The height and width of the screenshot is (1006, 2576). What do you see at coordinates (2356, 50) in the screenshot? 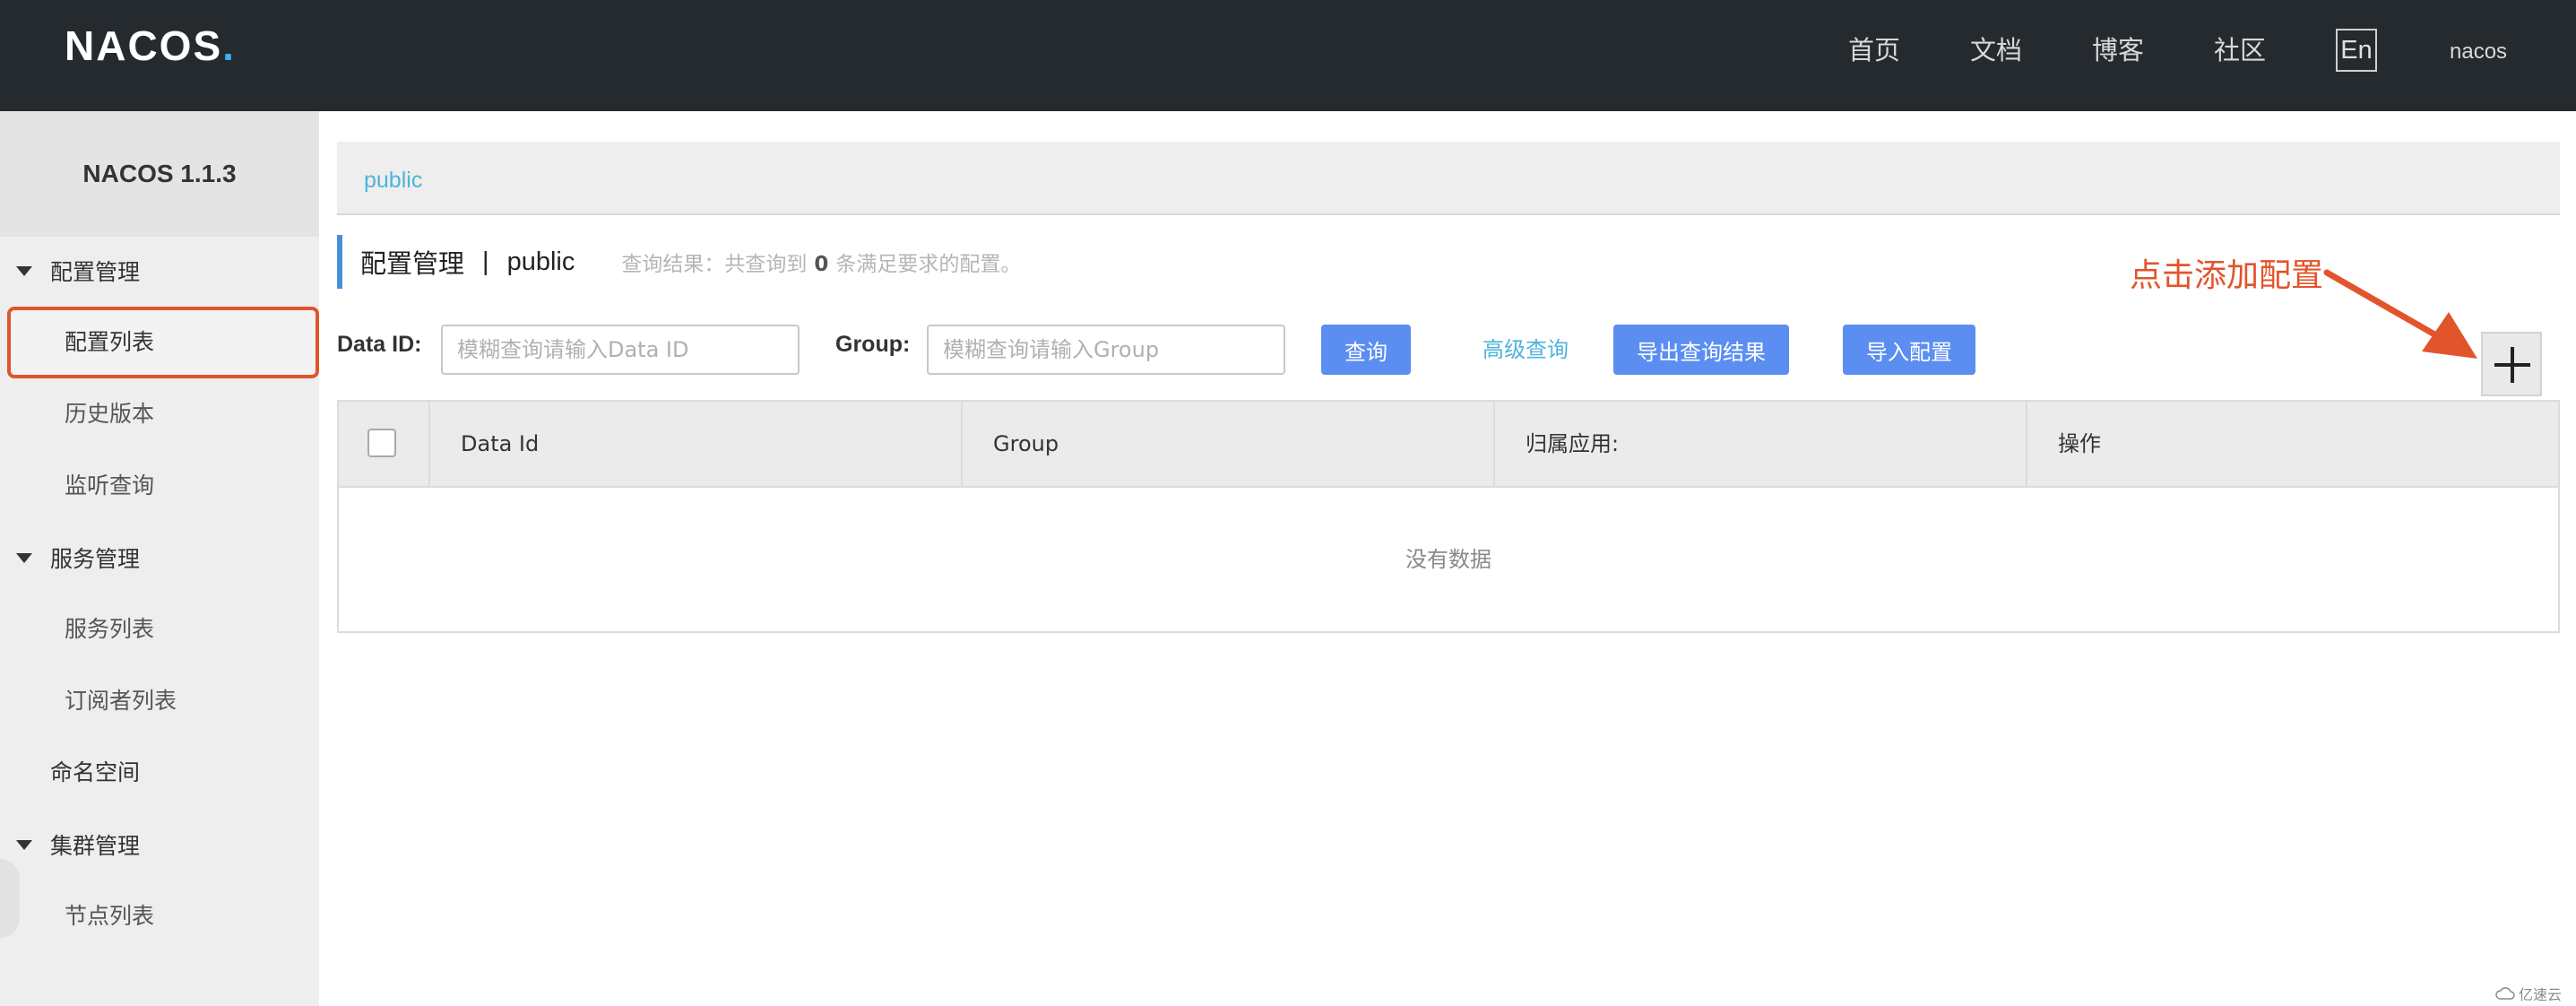
I see `language-switch-button: En` at bounding box center [2356, 50].